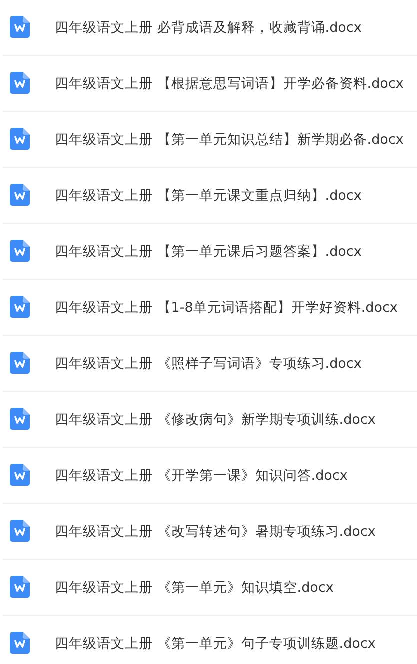 Image resolution: width=417 pixels, height=664 pixels. What do you see at coordinates (208, 27) in the screenshot?
I see `file-name: 四年级语文上册 必背成语及解释，收藏背诵.docx` at bounding box center [208, 27].